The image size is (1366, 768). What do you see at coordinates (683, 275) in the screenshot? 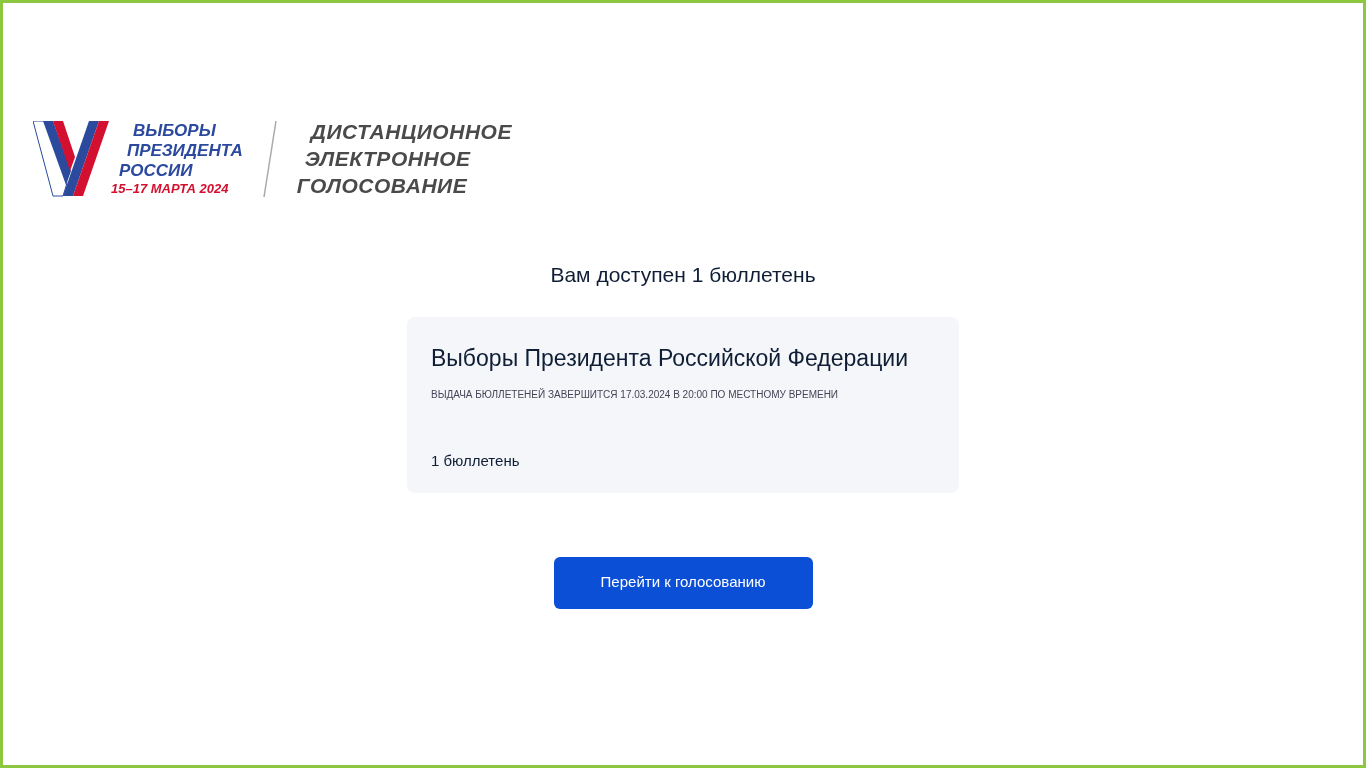
I see `page-heading: Вам доступен 1 бюллетень` at bounding box center [683, 275].